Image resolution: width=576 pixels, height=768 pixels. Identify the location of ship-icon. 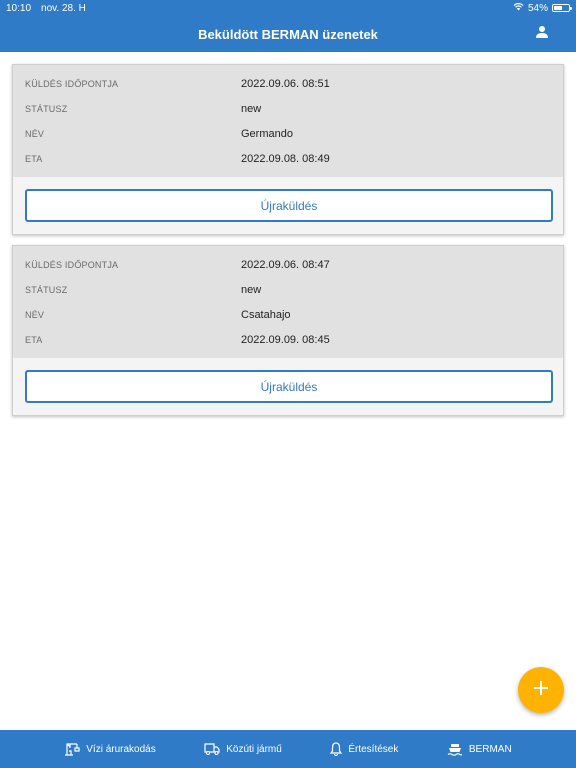
(455, 749).